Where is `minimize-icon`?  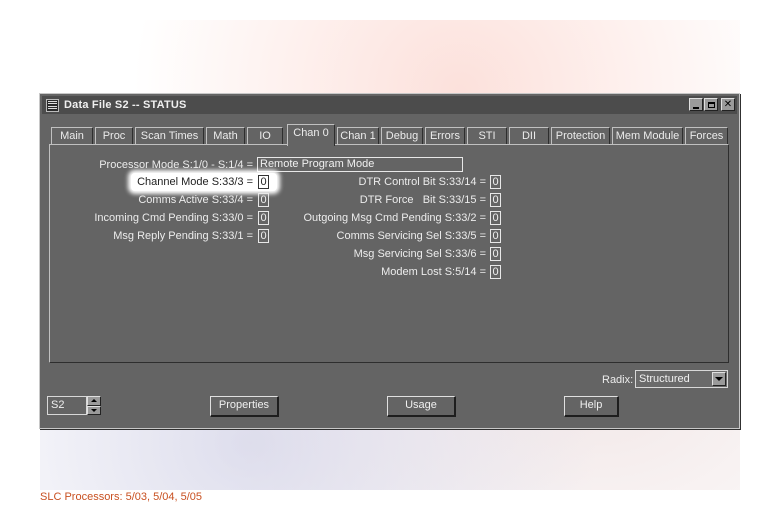 minimize-icon is located at coordinates (696, 107).